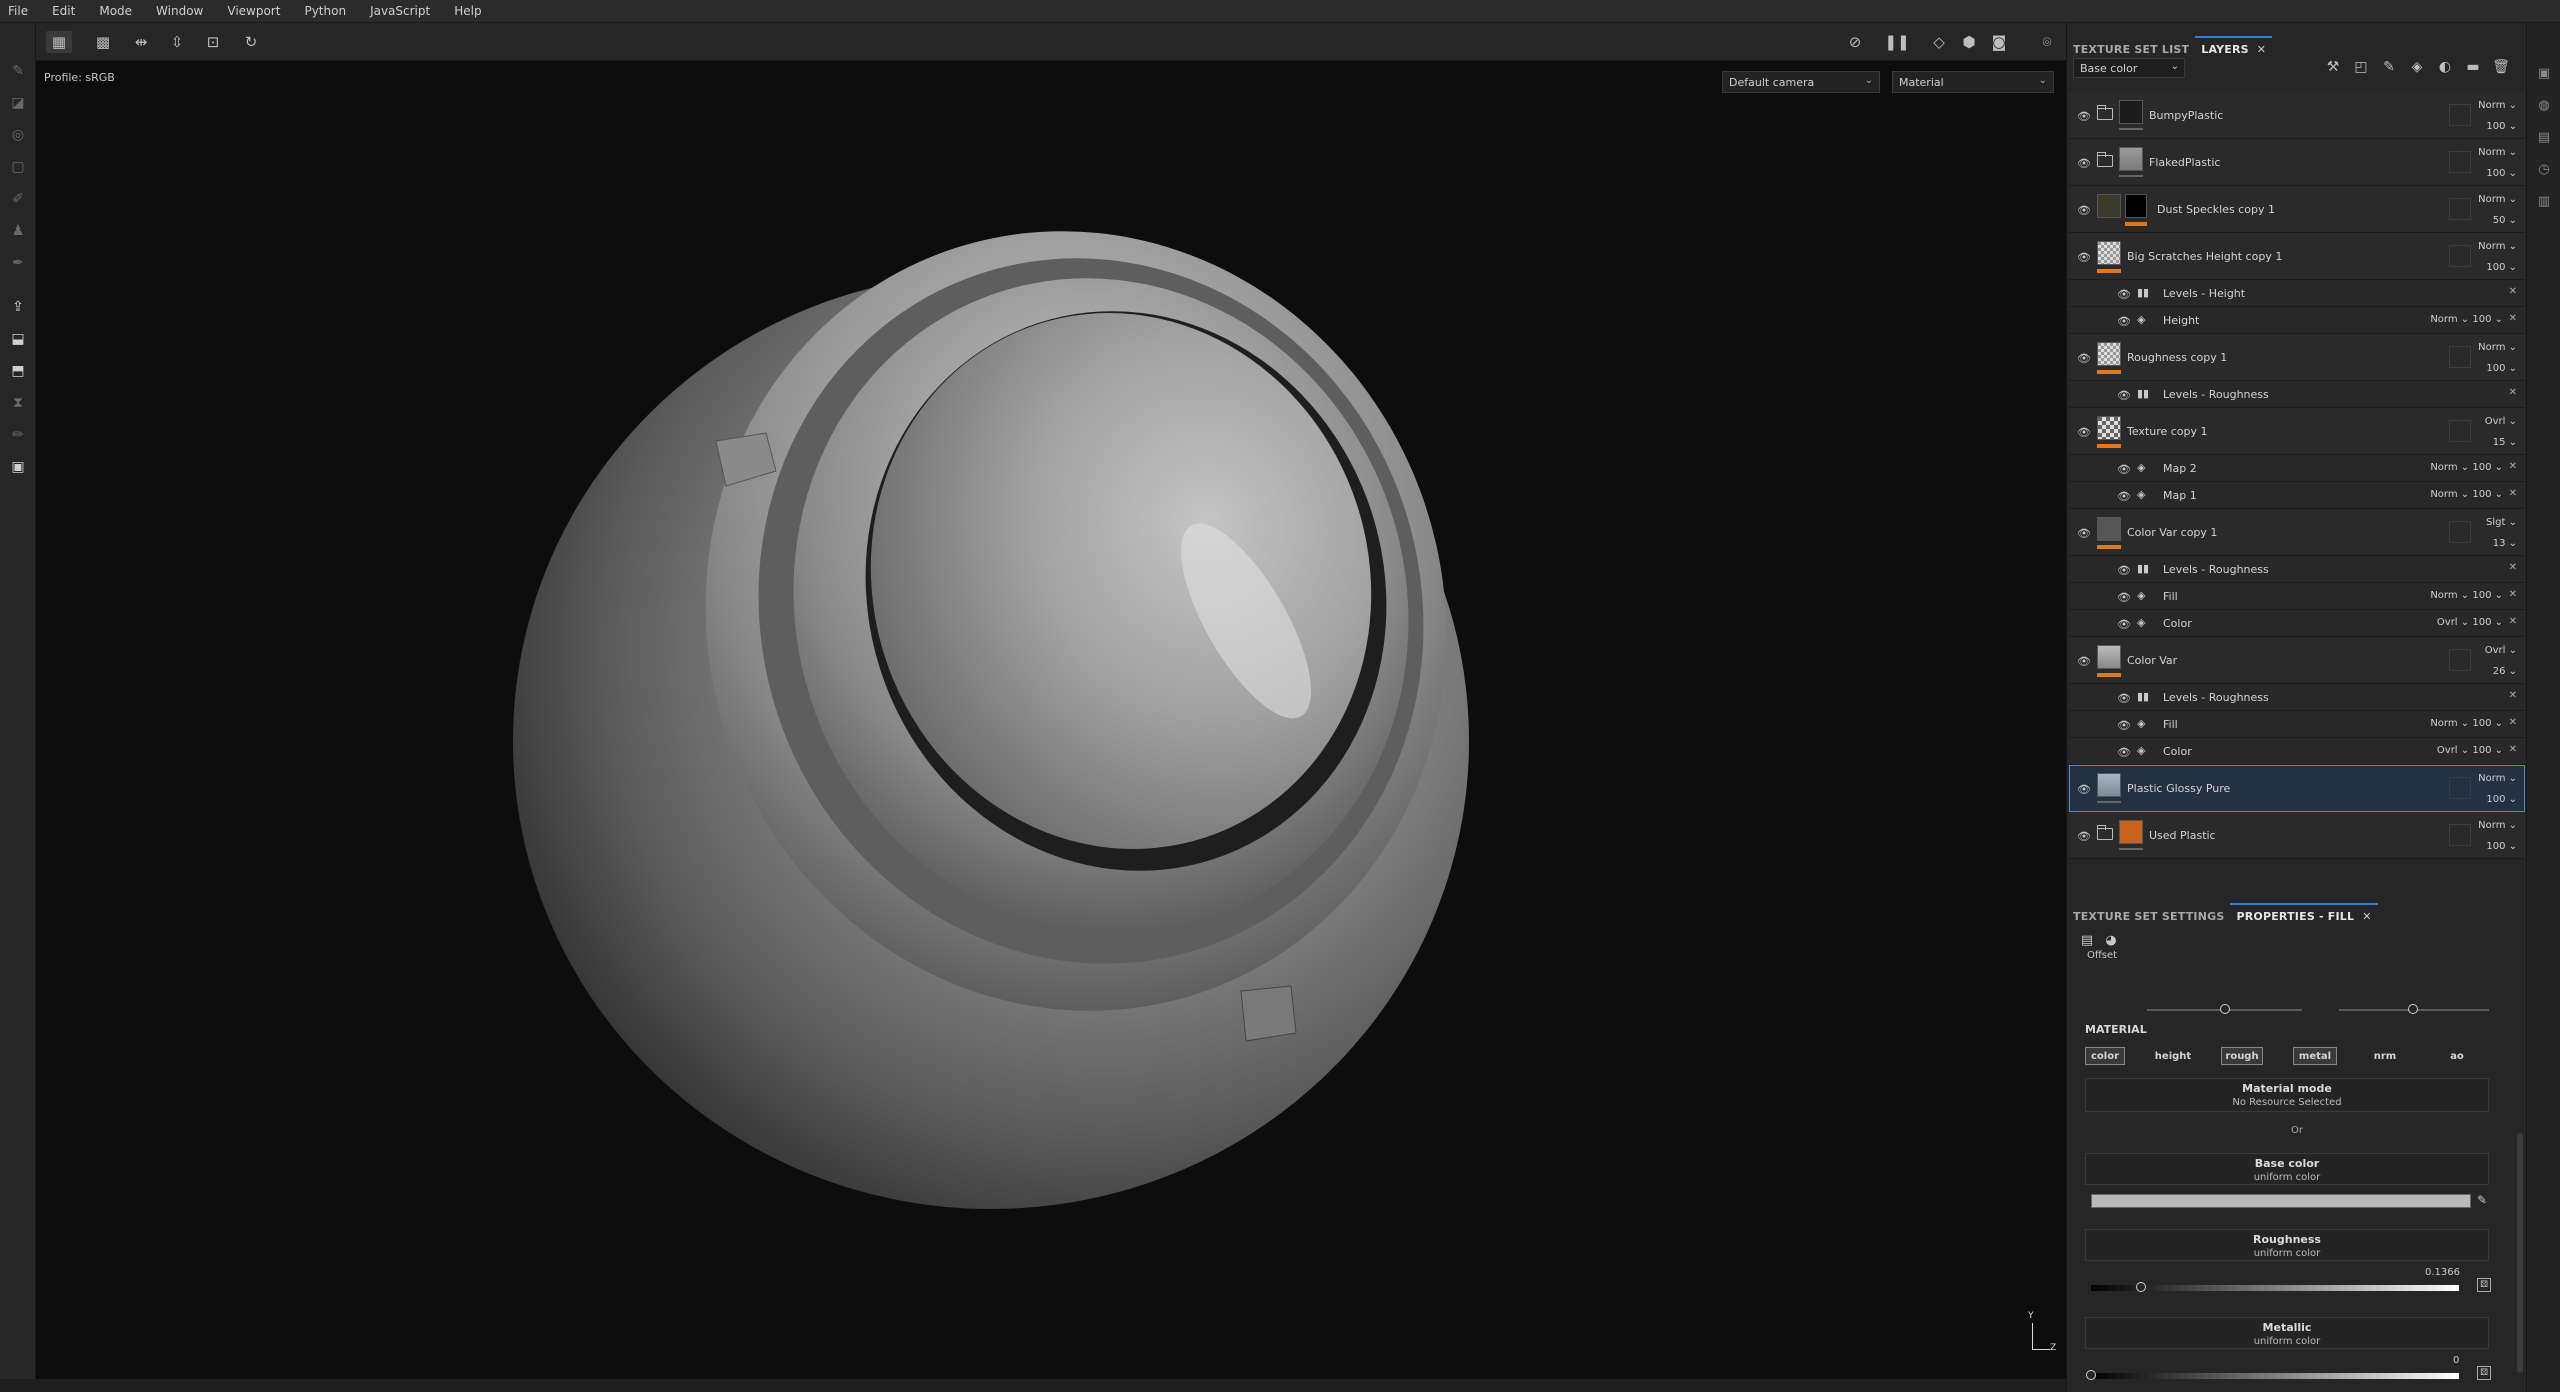 The height and width of the screenshot is (1392, 2560). Describe the element at coordinates (2297, 468) in the screenshot. I see `effect-row: 👁 ◈ Map 2 Norm ⌄ 100 ⌄ ✕` at that location.